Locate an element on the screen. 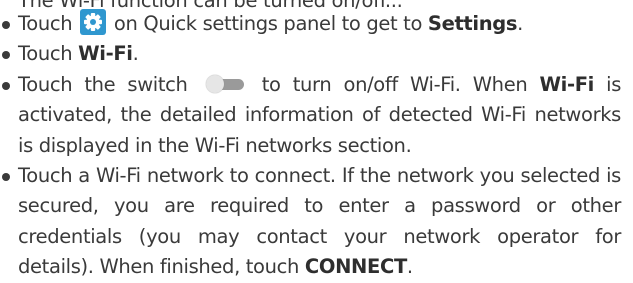 The image size is (633, 283). step-text-bold: Settings is located at coordinates (472, 23).